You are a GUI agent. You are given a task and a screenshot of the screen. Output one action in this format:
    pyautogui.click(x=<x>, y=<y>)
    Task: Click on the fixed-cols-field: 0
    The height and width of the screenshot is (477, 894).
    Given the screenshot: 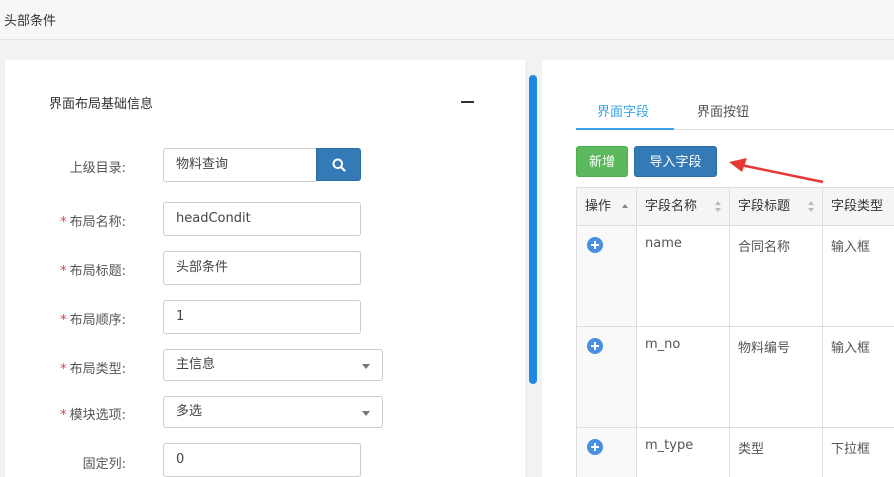 What is the action you would take?
    pyautogui.click(x=262, y=460)
    